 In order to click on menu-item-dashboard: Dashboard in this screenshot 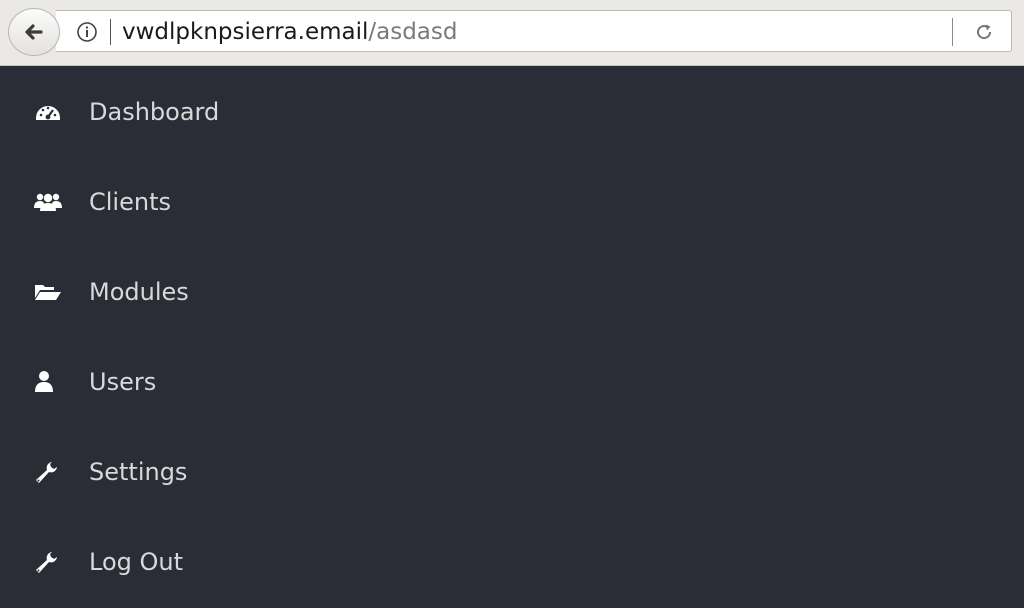, I will do `click(512, 112)`.